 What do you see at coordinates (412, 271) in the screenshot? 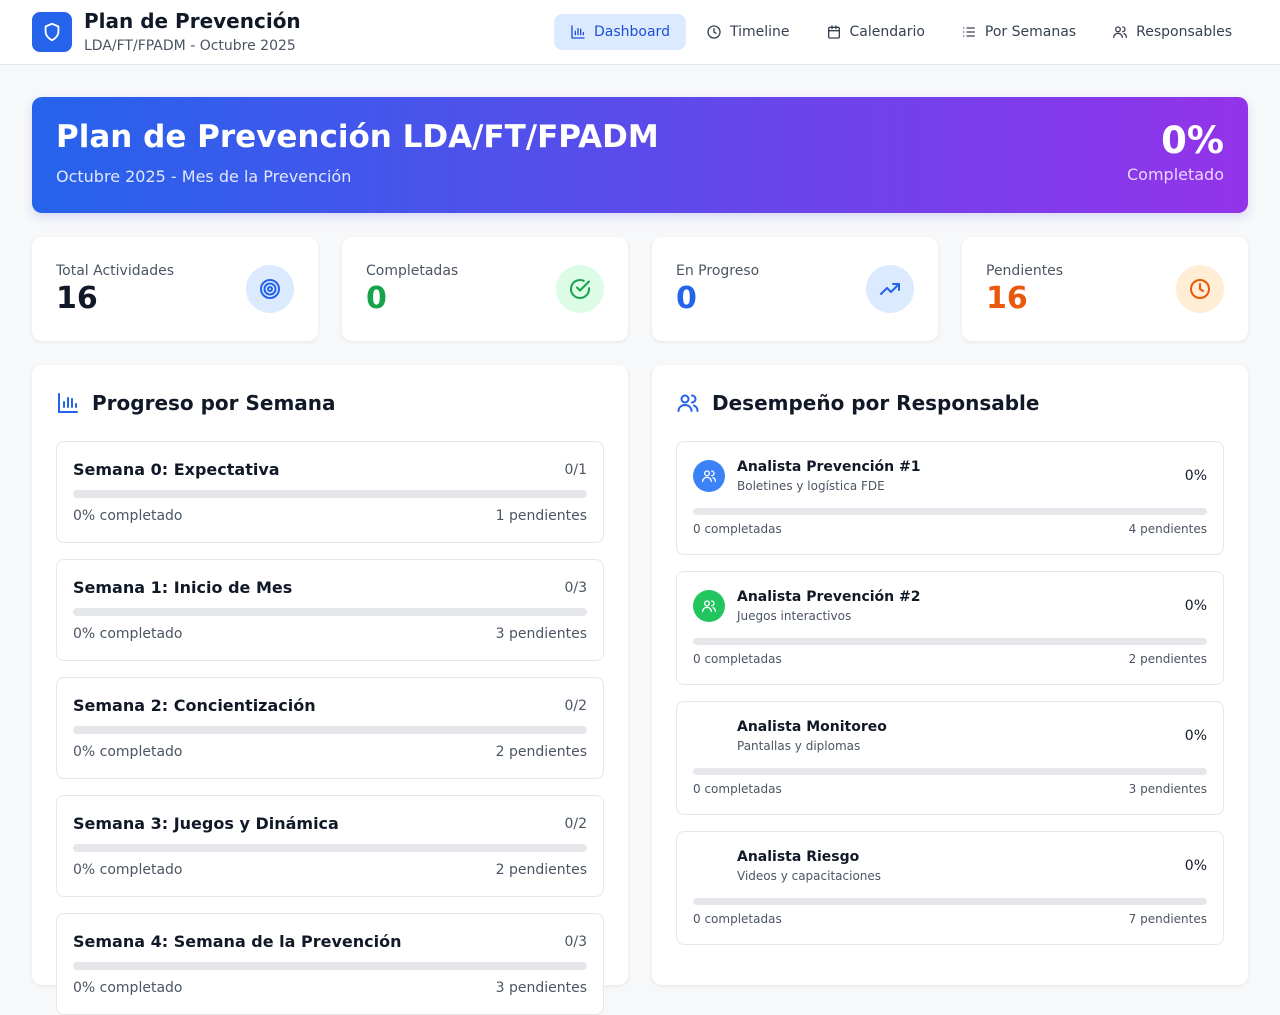
I see `stat-label: Completadas` at bounding box center [412, 271].